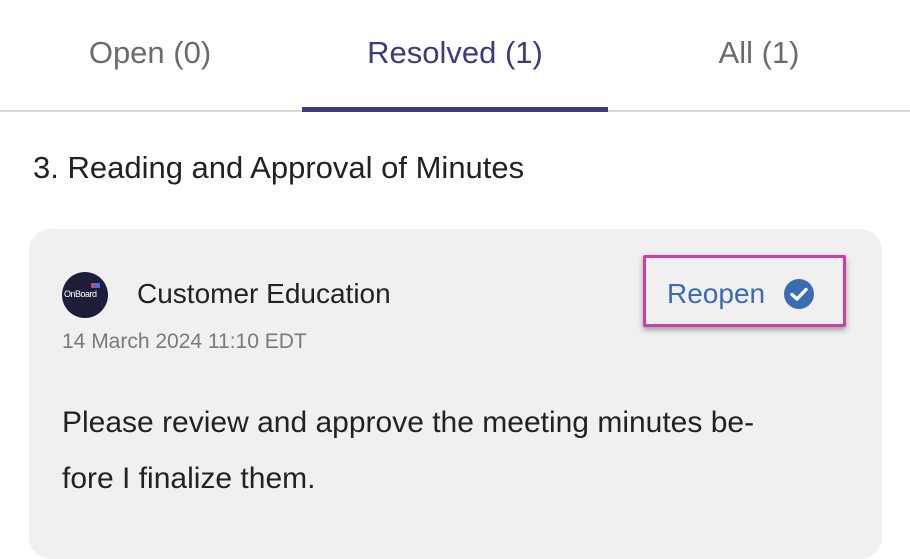  What do you see at coordinates (189, 478) in the screenshot?
I see `comment-message-line-2: fore I finalize them.` at bounding box center [189, 478].